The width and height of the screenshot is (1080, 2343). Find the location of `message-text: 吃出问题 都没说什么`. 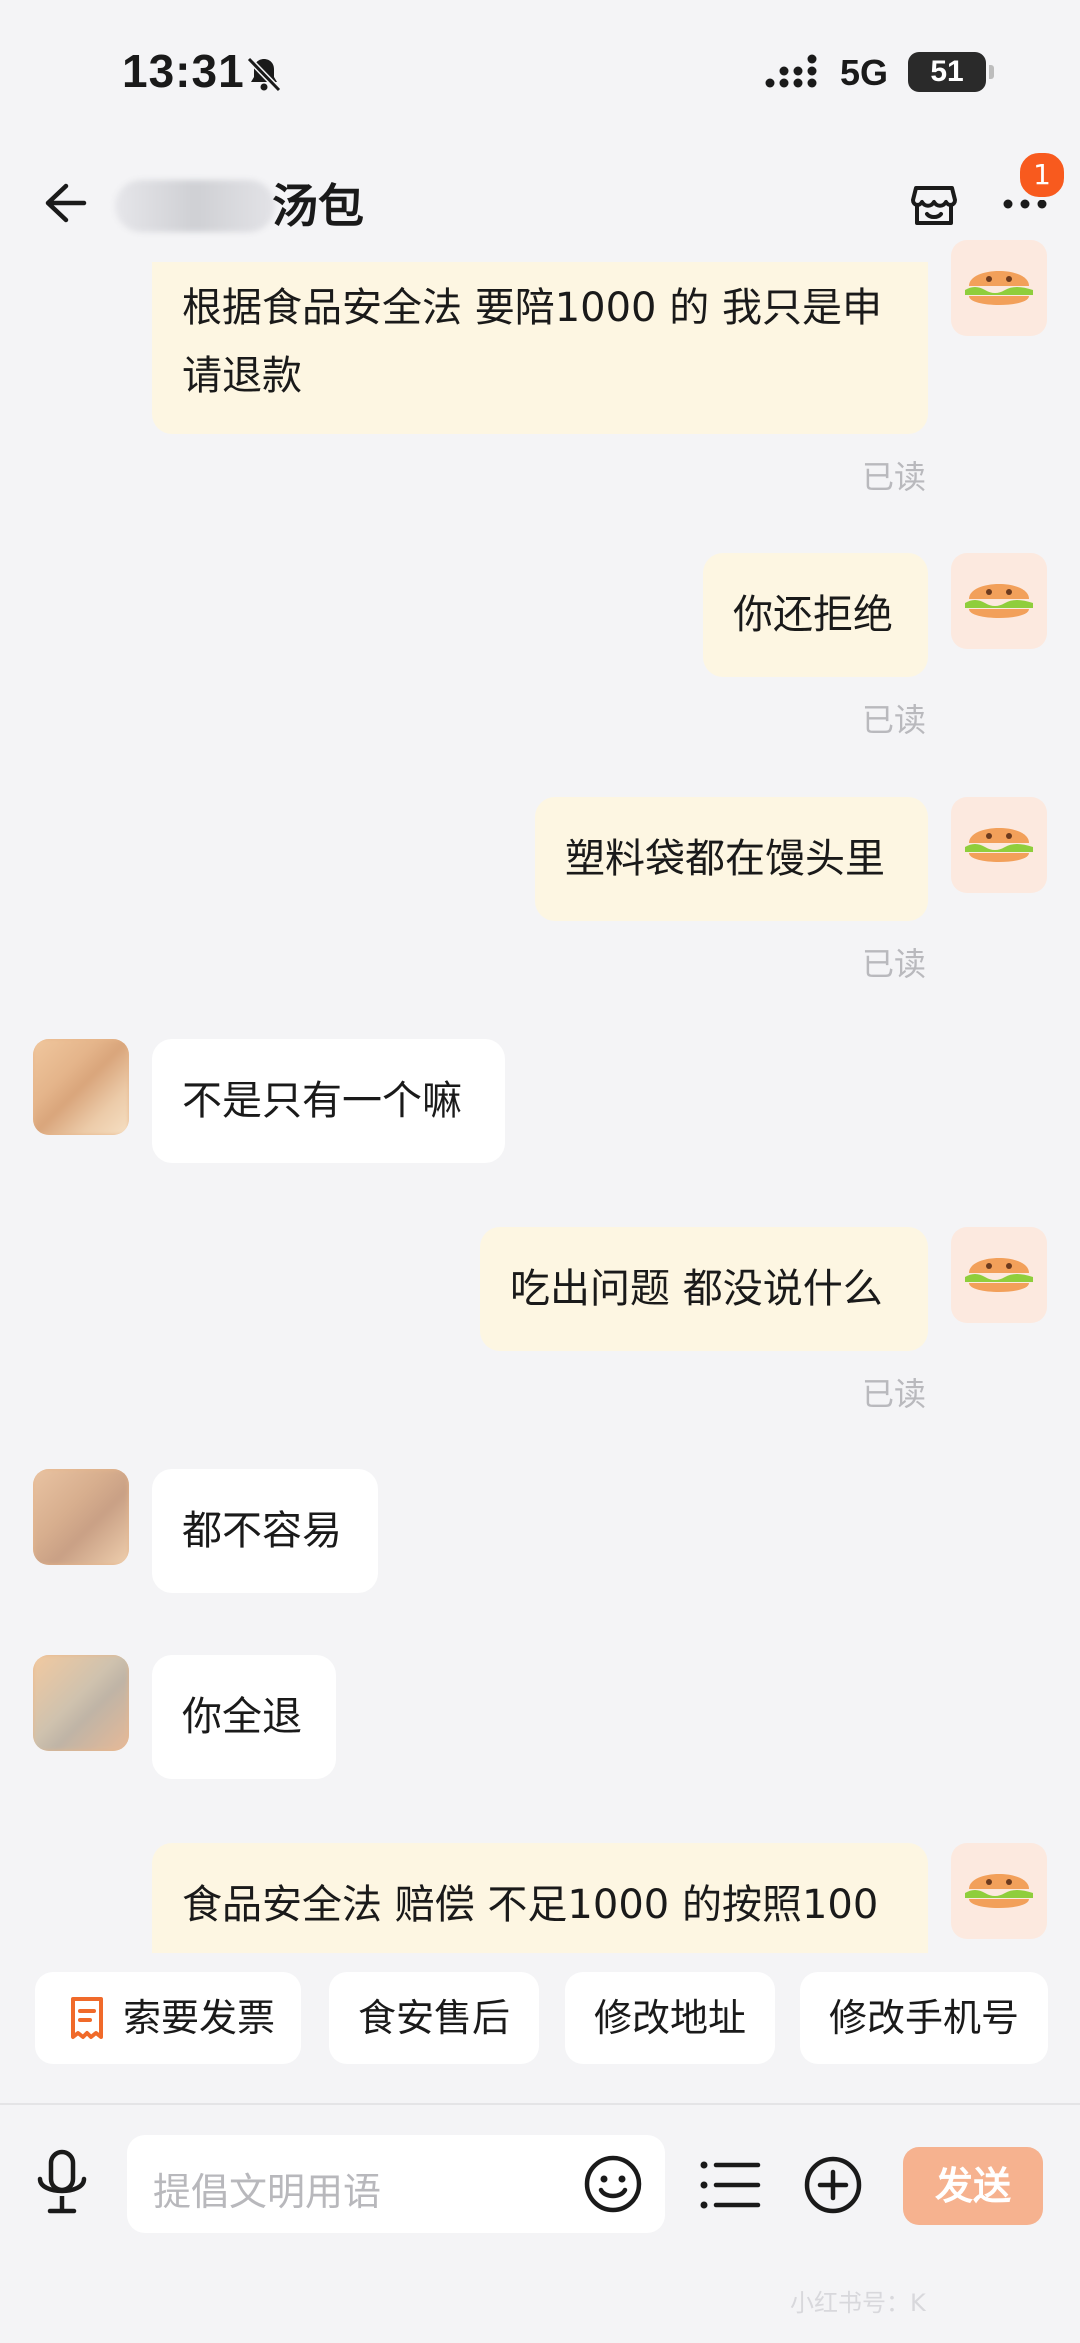

message-text: 吃出问题 都没说什么 is located at coordinates (696, 1289).